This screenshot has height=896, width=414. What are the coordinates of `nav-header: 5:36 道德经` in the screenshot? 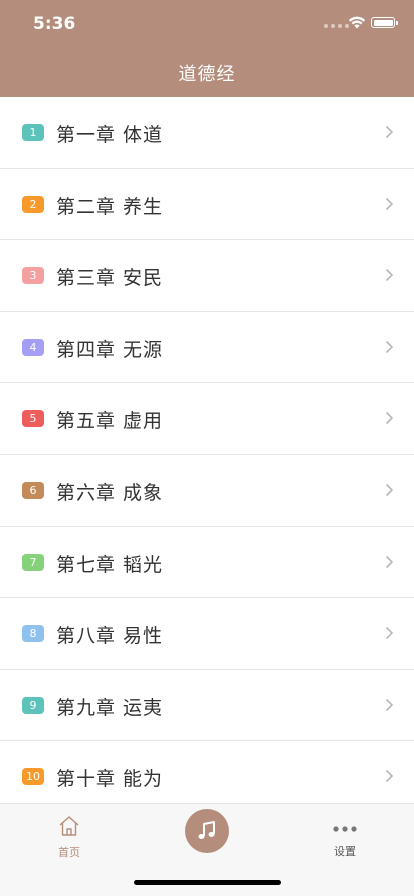 It's located at (207, 48).